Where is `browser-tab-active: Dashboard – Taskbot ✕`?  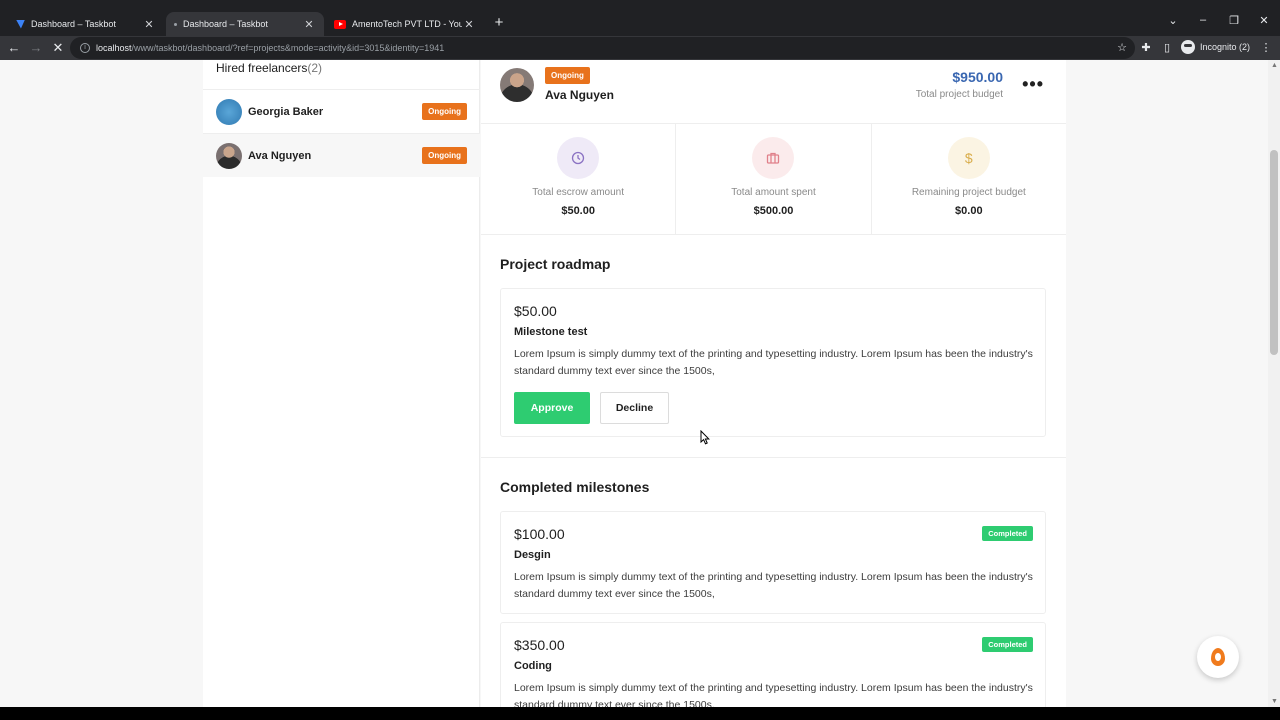
browser-tab-active: Dashboard – Taskbot ✕ is located at coordinates (245, 24).